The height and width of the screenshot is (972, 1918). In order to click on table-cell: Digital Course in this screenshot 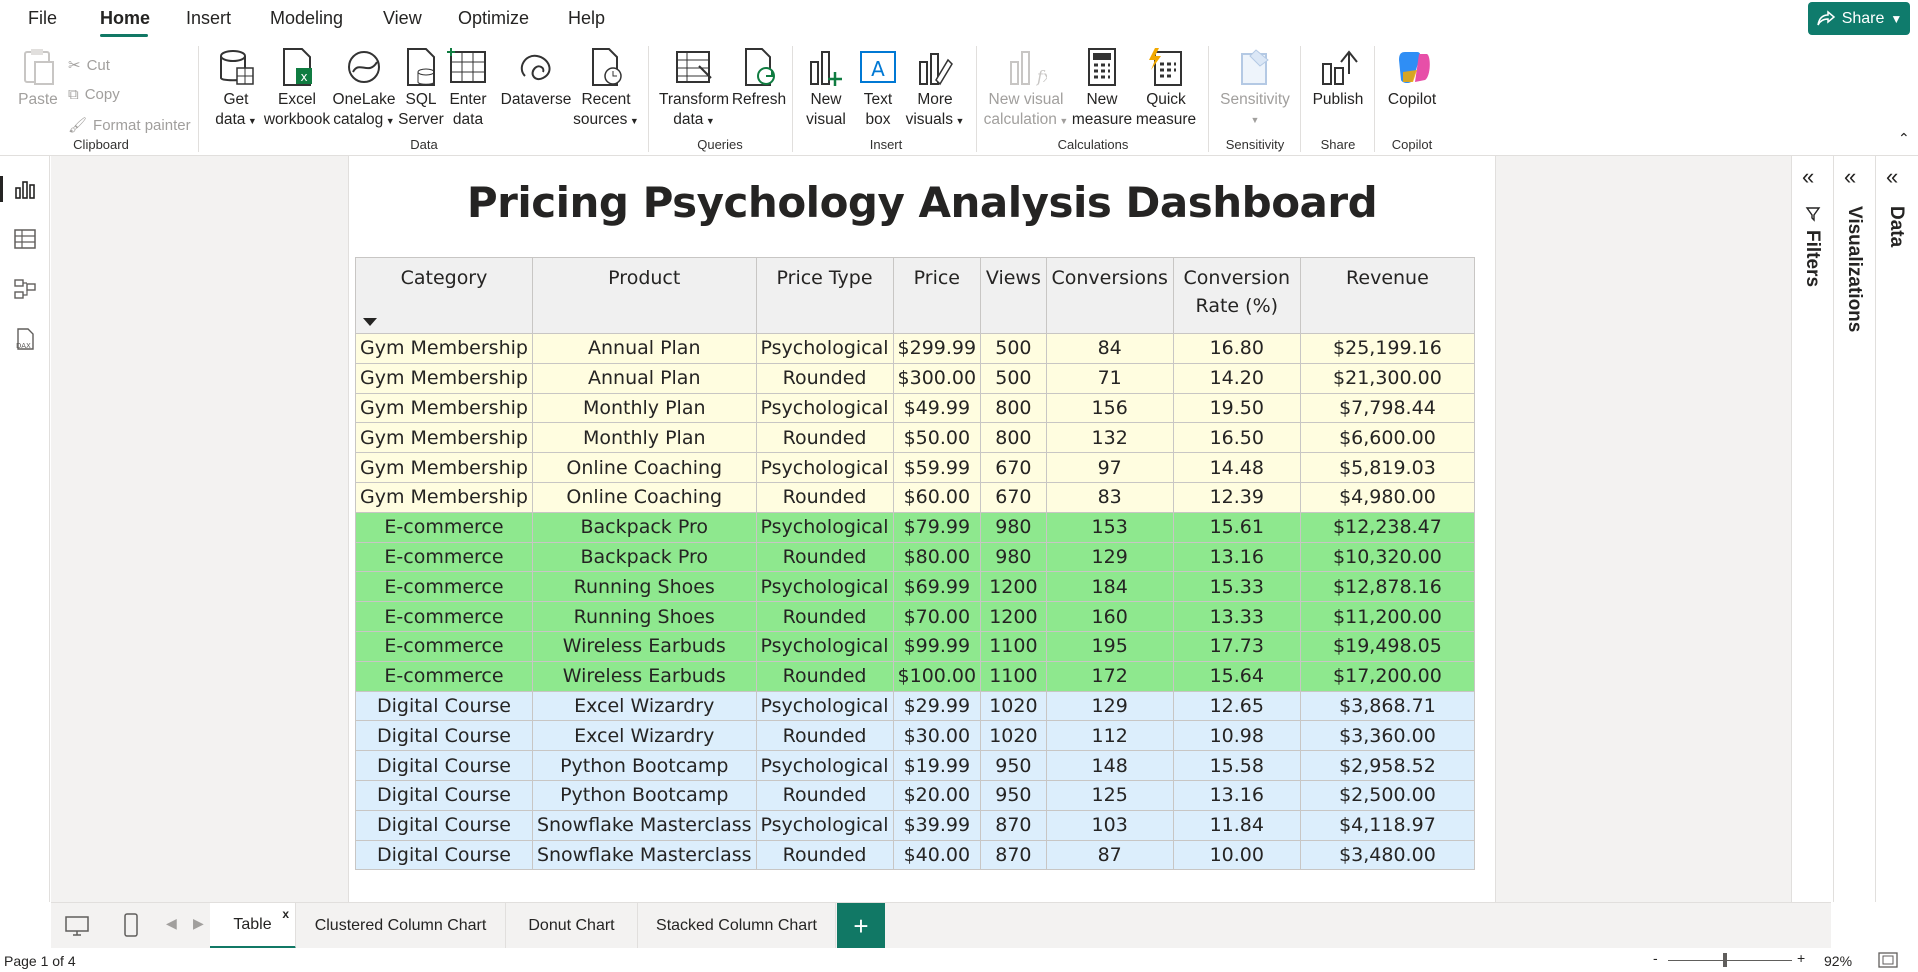, I will do `click(444, 795)`.